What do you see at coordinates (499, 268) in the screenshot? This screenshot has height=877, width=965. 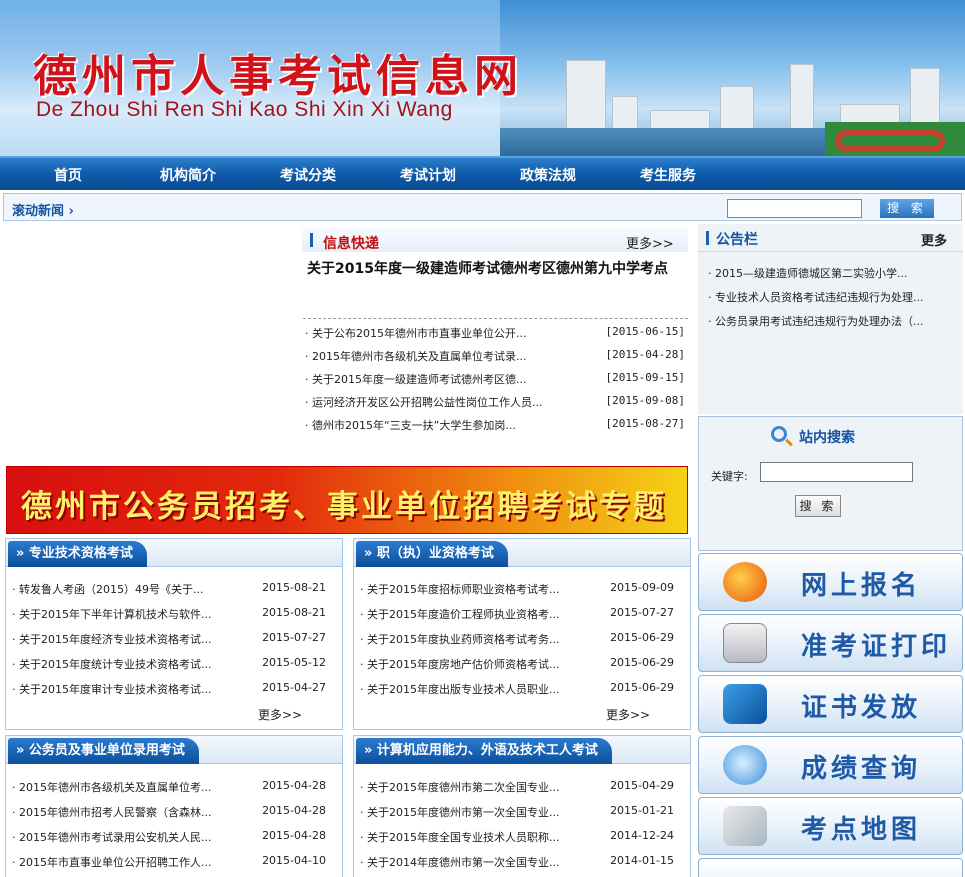 I see `info-headline: 关于2015年度一级建造师考试德州考区德州第九中学考点` at bounding box center [499, 268].